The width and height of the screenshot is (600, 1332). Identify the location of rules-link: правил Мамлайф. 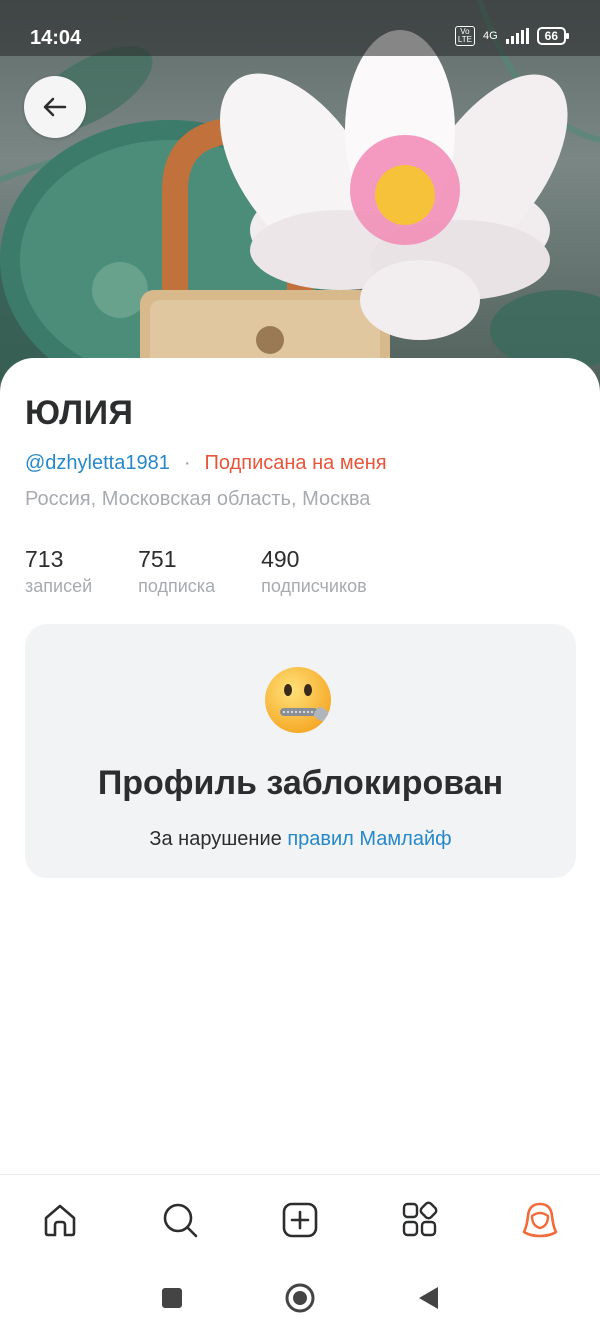
(369, 839).